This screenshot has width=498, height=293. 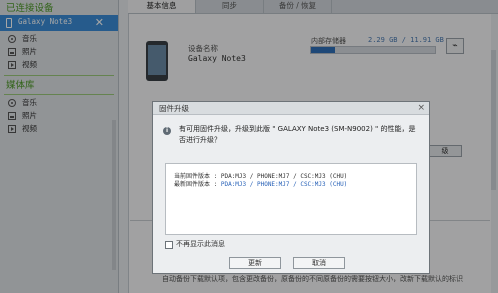 I want to click on dont-show-again-checkbox, so click(x=169, y=245).